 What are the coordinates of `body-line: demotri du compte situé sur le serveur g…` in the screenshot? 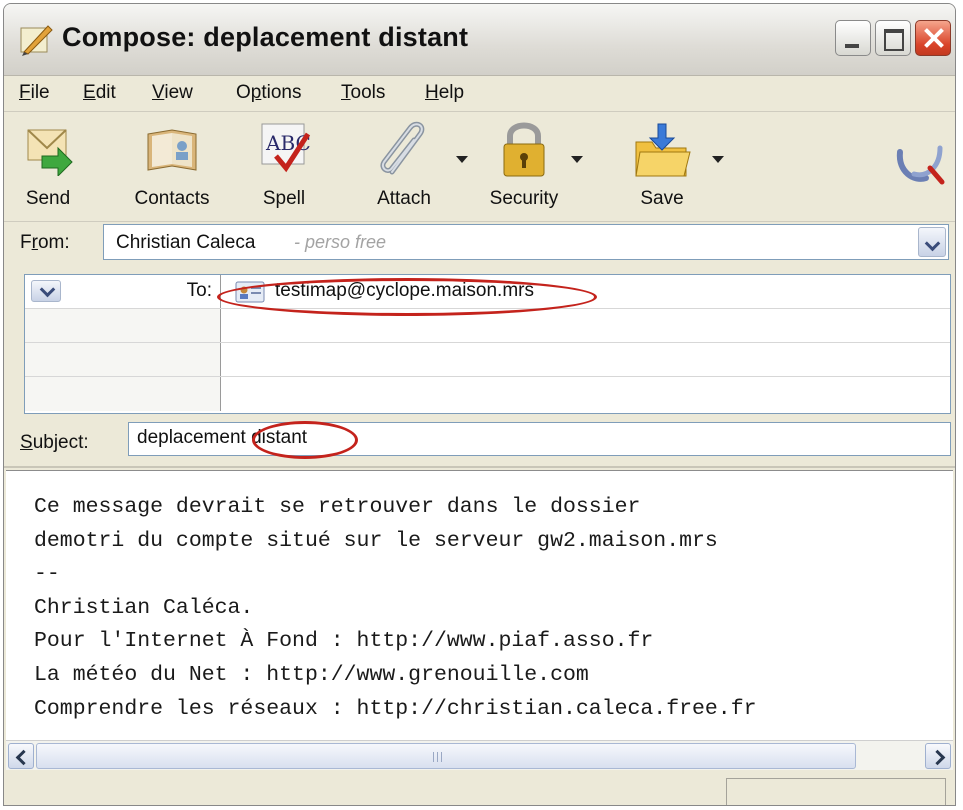 It's located at (376, 540).